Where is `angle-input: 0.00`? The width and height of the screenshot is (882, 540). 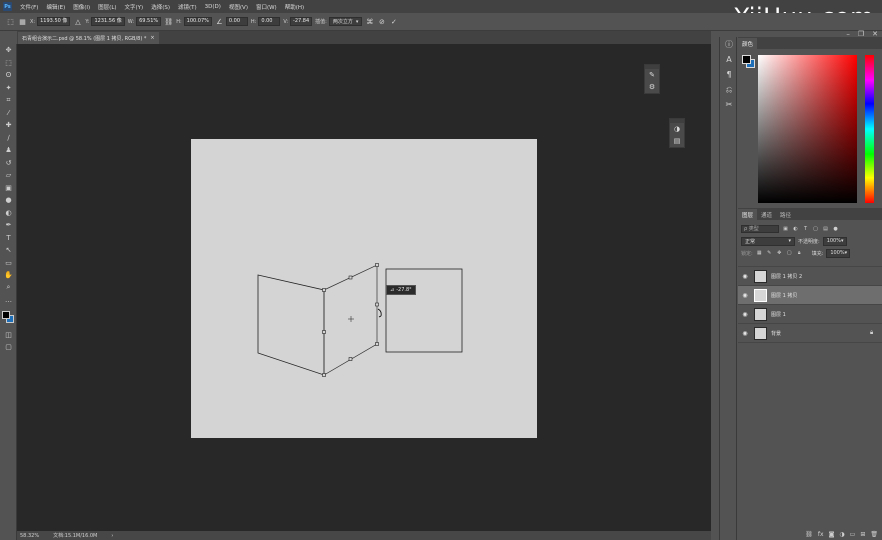
angle-input: 0.00 is located at coordinates (236, 21).